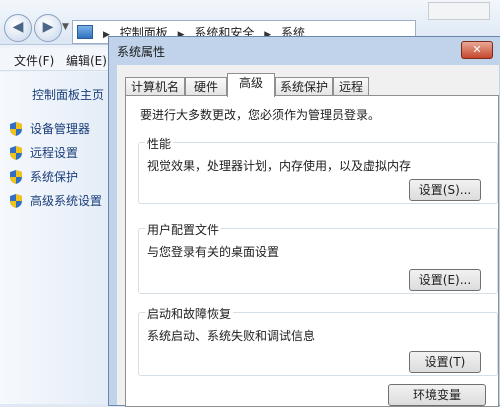  Describe the element at coordinates (279, 166) in the screenshot. I see `group-description: 视觉效果，处理器计划，内存使用，以及虚拟内存` at that location.